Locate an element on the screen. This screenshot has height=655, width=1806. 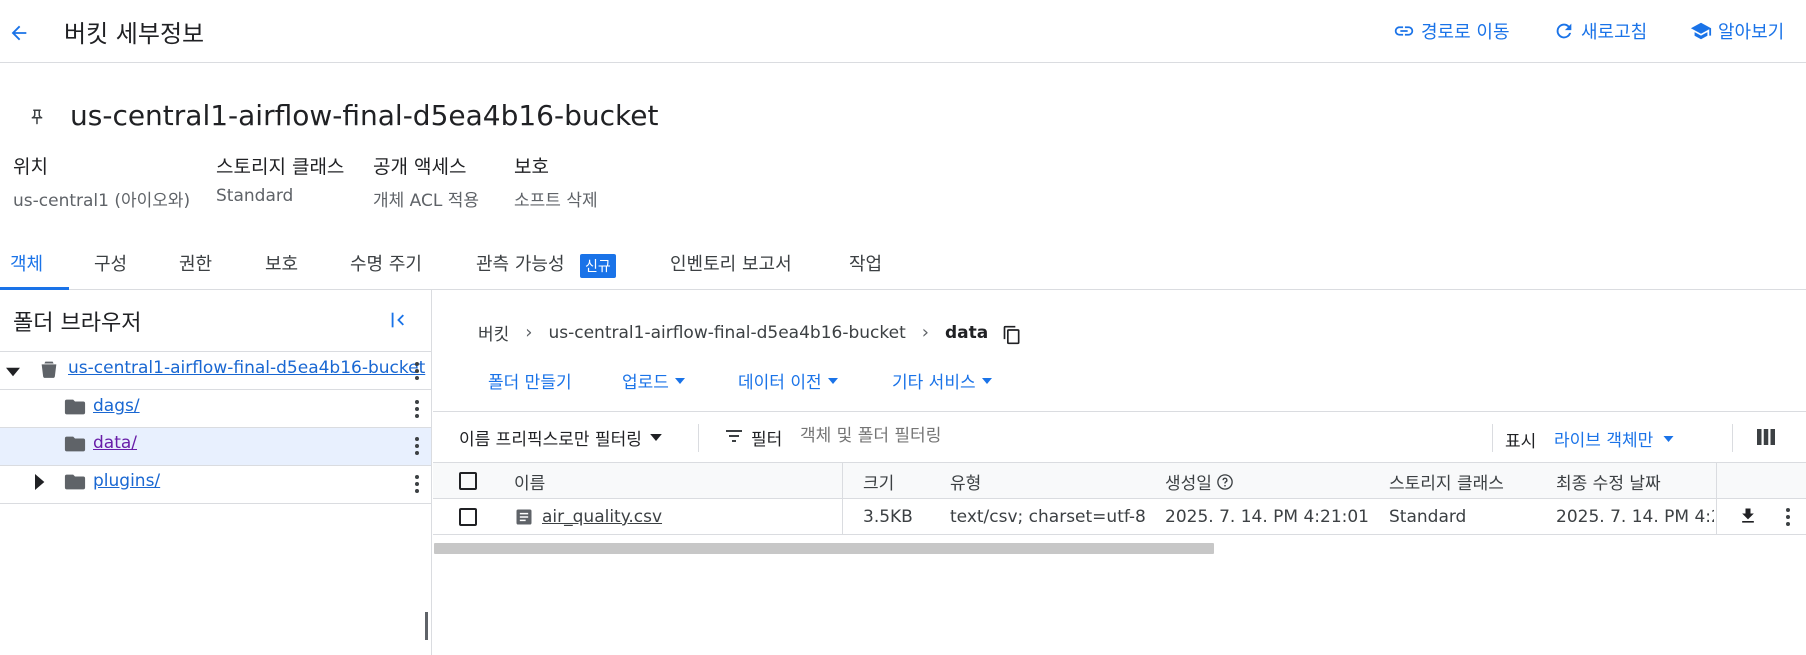
panel-resize-handle is located at coordinates (426, 626).